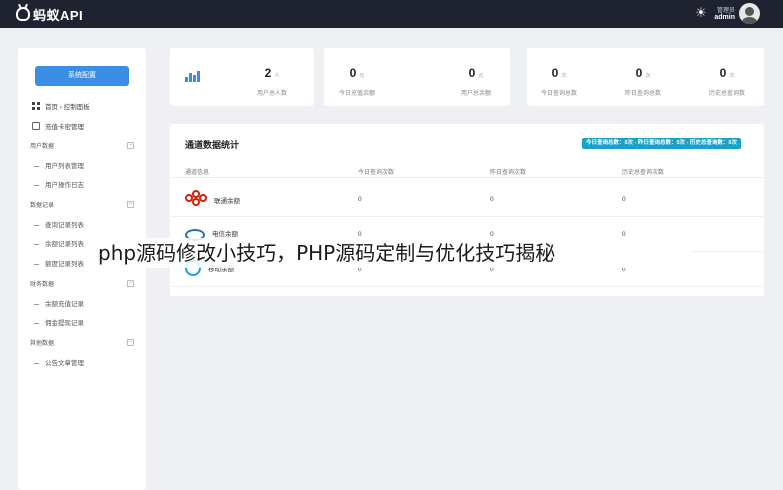  Describe the element at coordinates (227, 201) in the screenshot. I see `carrier-name: 联通余额` at that location.